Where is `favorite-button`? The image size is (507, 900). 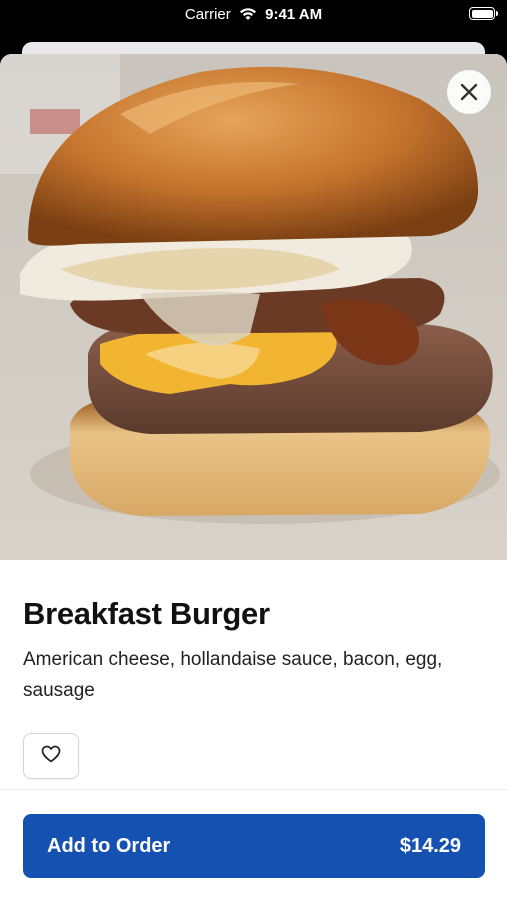
favorite-button is located at coordinates (51, 756).